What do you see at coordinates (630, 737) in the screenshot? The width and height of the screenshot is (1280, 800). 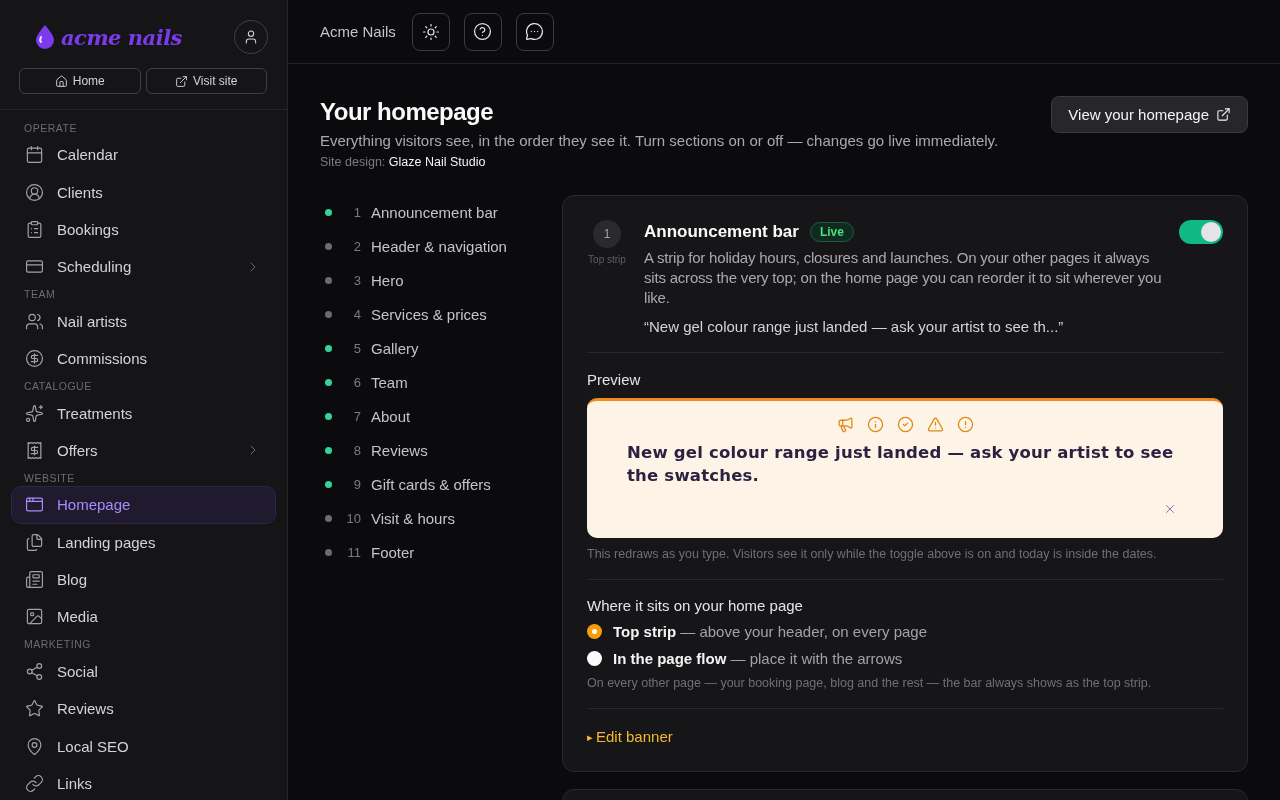 I see `edit-banner-link: ▸ Edit banner` at bounding box center [630, 737].